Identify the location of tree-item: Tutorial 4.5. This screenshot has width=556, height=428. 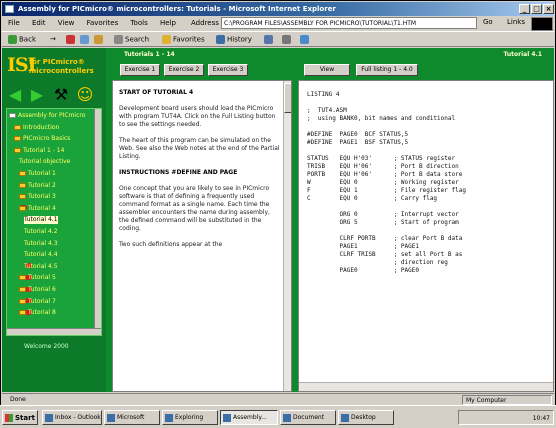
(41, 288).